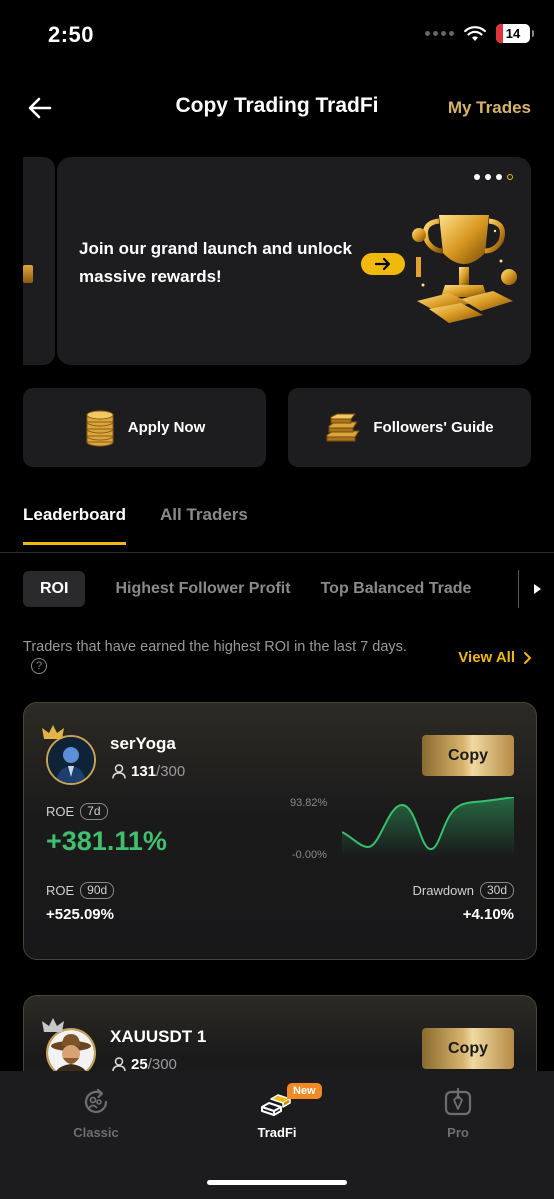 The height and width of the screenshot is (1199, 554). I want to click on caret-right-icon, so click(537, 589).